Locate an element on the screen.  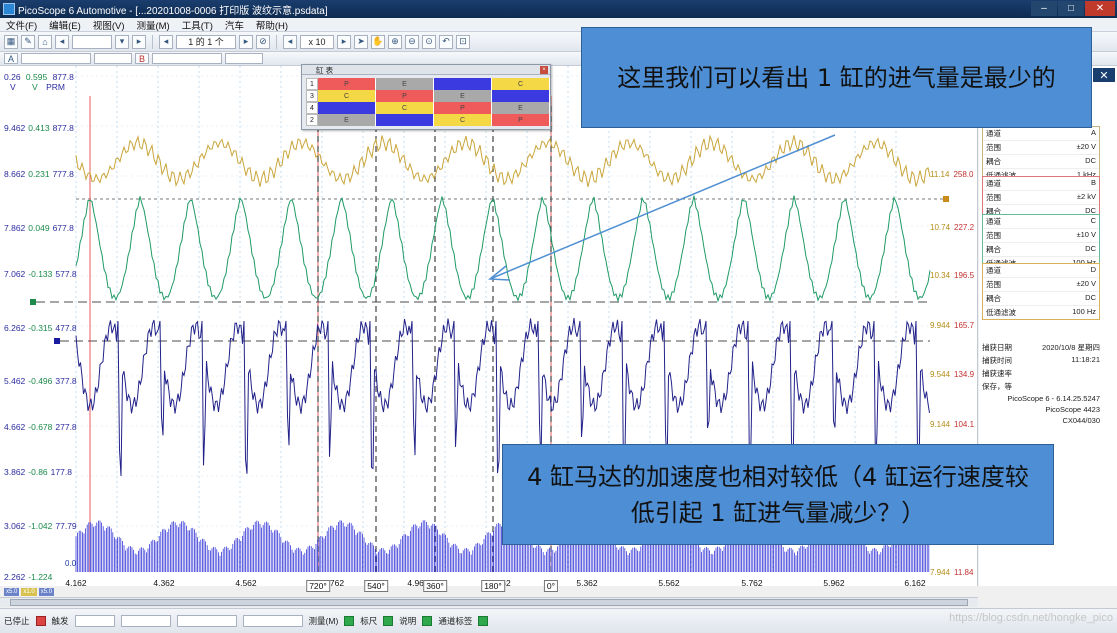
channel-labels-icon is located at coordinates (483, 621).